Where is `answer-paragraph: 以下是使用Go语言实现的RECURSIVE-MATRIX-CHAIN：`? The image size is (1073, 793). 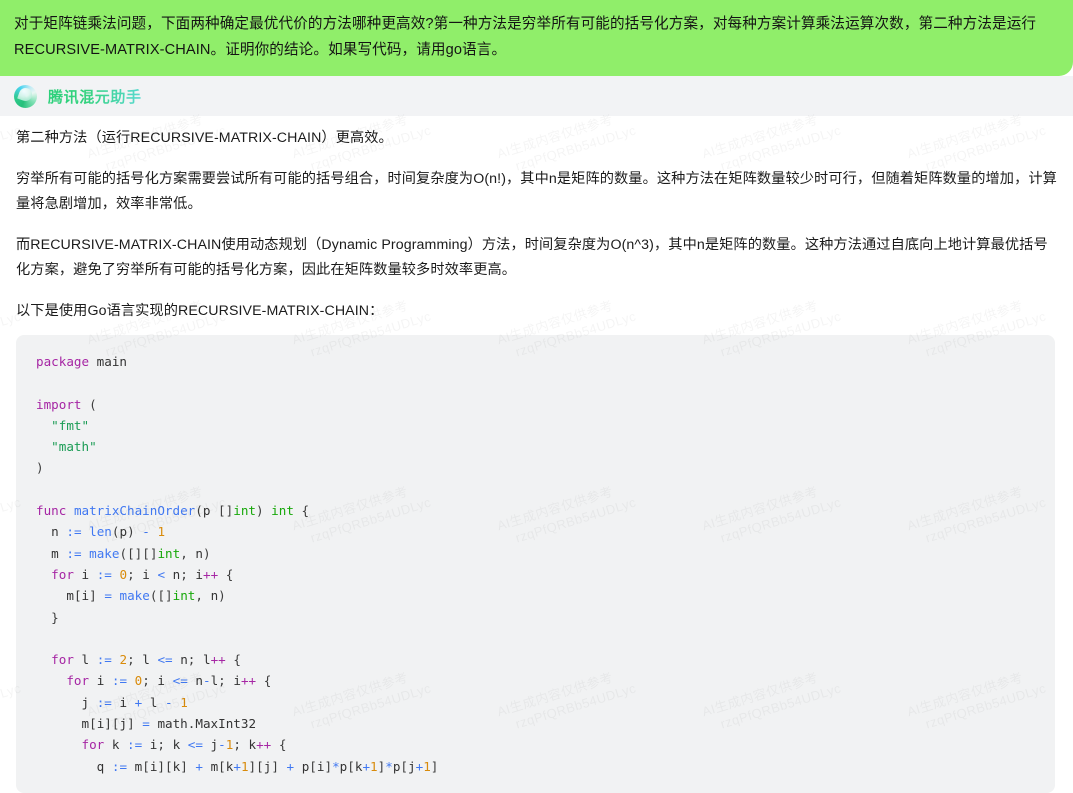
answer-paragraph: 以下是使用Go语言实现的RECURSIVE-MATRIX-CHAIN： is located at coordinates (200, 311).